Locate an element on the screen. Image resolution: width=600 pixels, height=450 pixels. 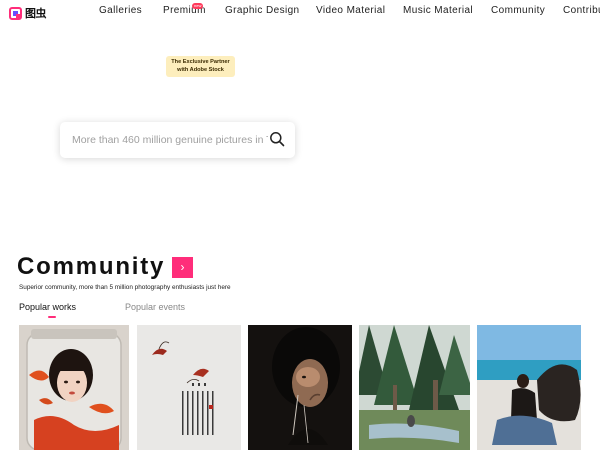
community-title: Community is located at coordinates (91, 266).